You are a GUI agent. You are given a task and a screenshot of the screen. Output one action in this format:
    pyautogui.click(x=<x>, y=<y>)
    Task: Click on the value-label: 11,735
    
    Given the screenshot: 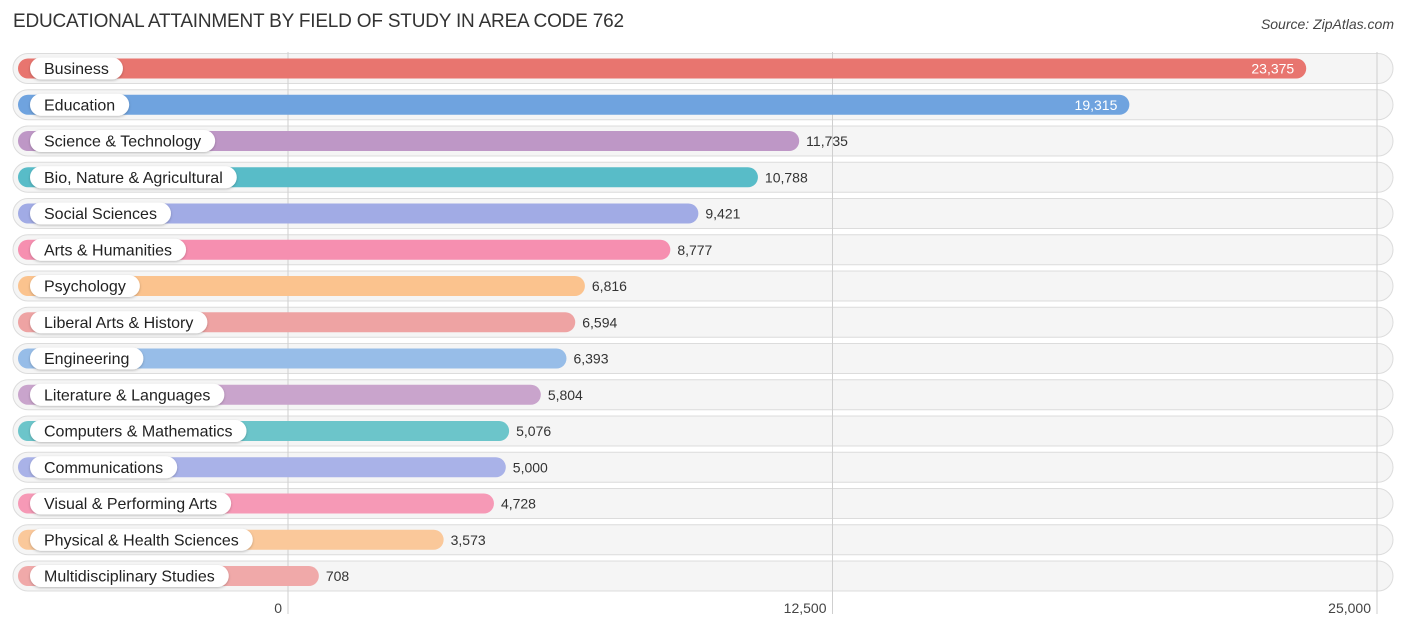 What is the action you would take?
    pyautogui.click(x=827, y=141)
    